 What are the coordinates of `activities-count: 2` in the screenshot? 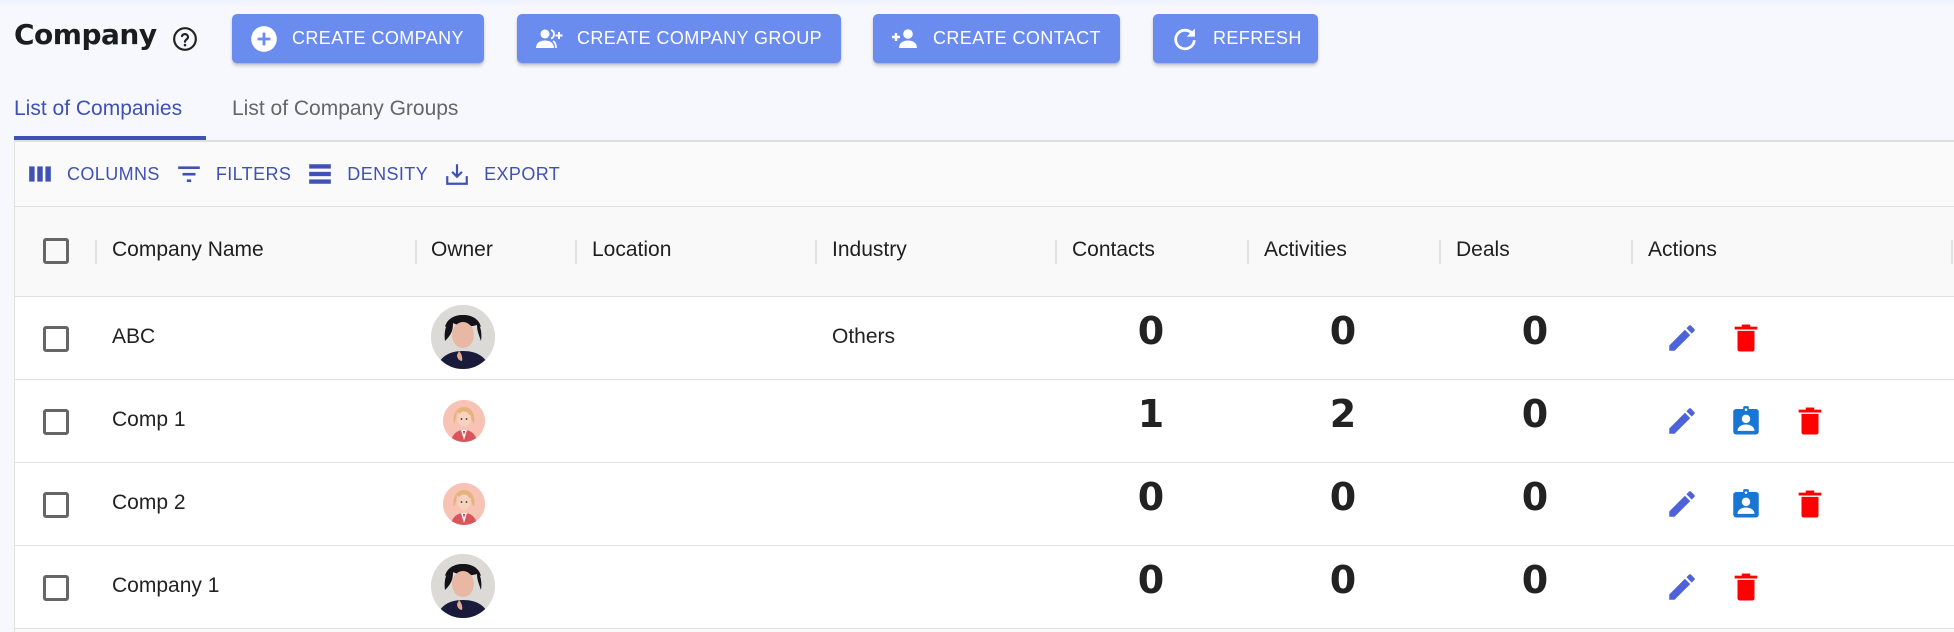 It's located at (1343, 414).